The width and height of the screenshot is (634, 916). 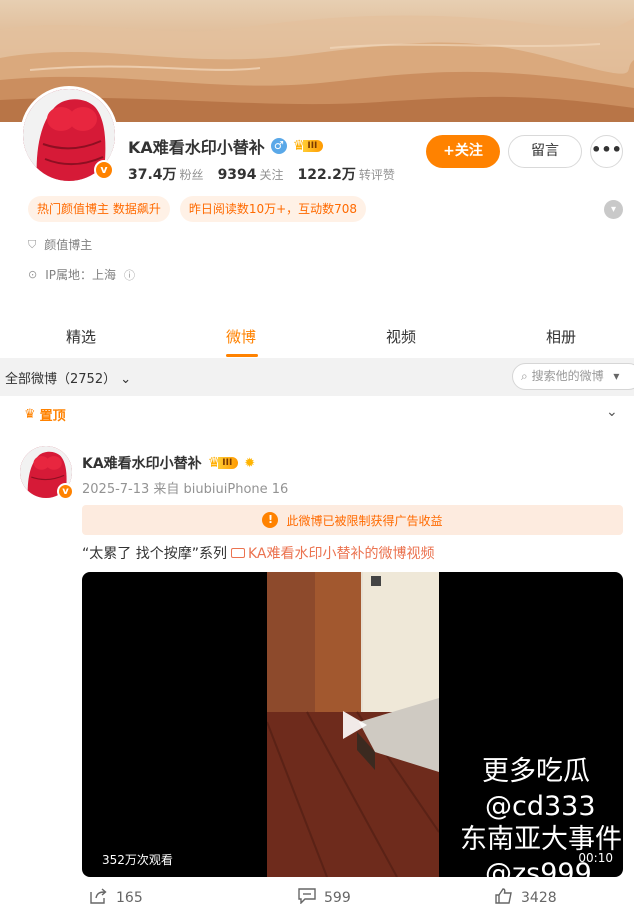 What do you see at coordinates (241, 336) in the screenshot?
I see `tab-weibo: 微博` at bounding box center [241, 336].